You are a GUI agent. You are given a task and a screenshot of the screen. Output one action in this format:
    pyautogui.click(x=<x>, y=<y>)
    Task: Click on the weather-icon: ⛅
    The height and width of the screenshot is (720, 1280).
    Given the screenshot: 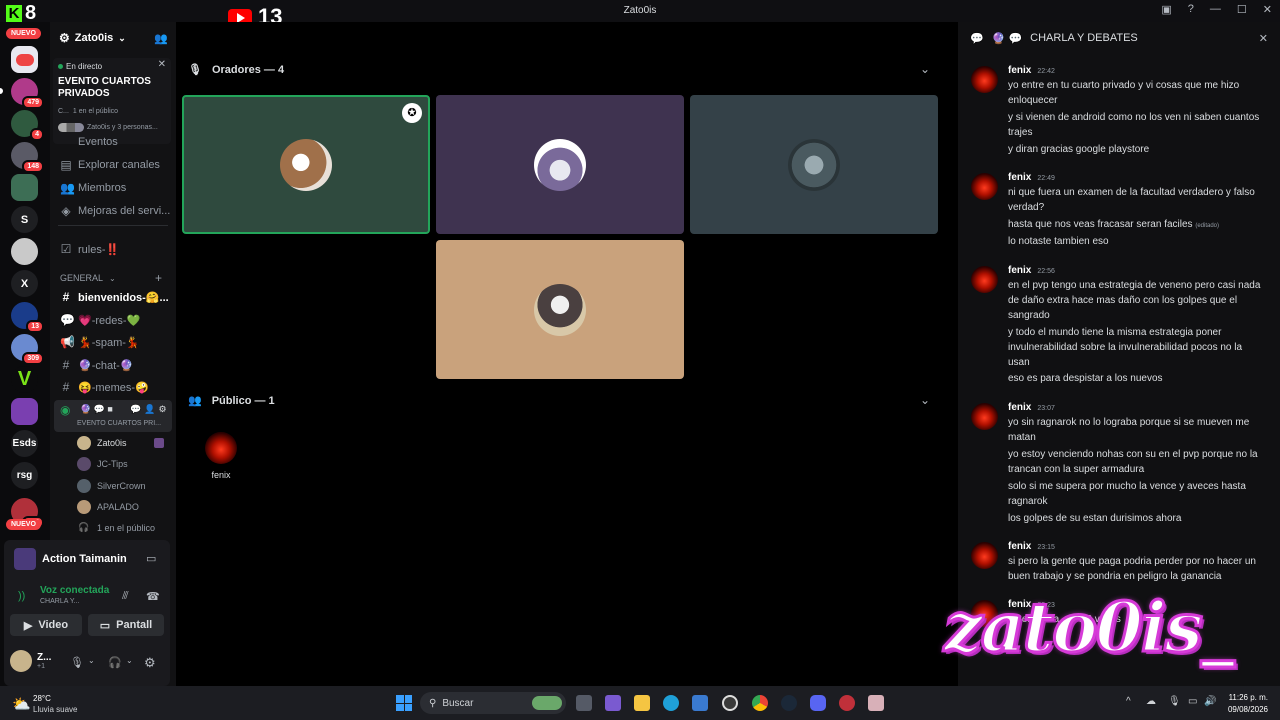 What is the action you would take?
    pyautogui.click(x=21, y=704)
    